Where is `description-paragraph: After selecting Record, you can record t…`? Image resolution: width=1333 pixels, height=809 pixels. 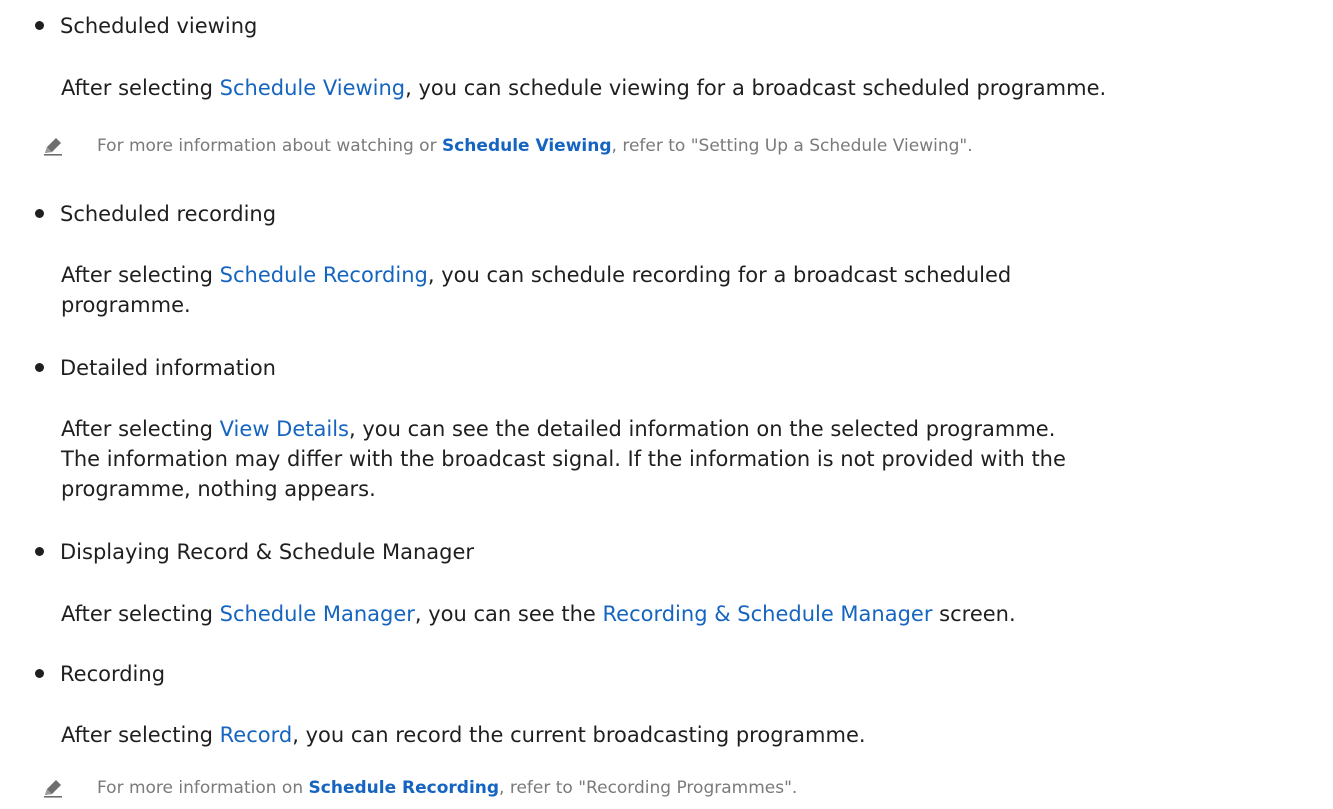
description-paragraph: After selecting Record, you can record t… is located at coordinates (686, 735).